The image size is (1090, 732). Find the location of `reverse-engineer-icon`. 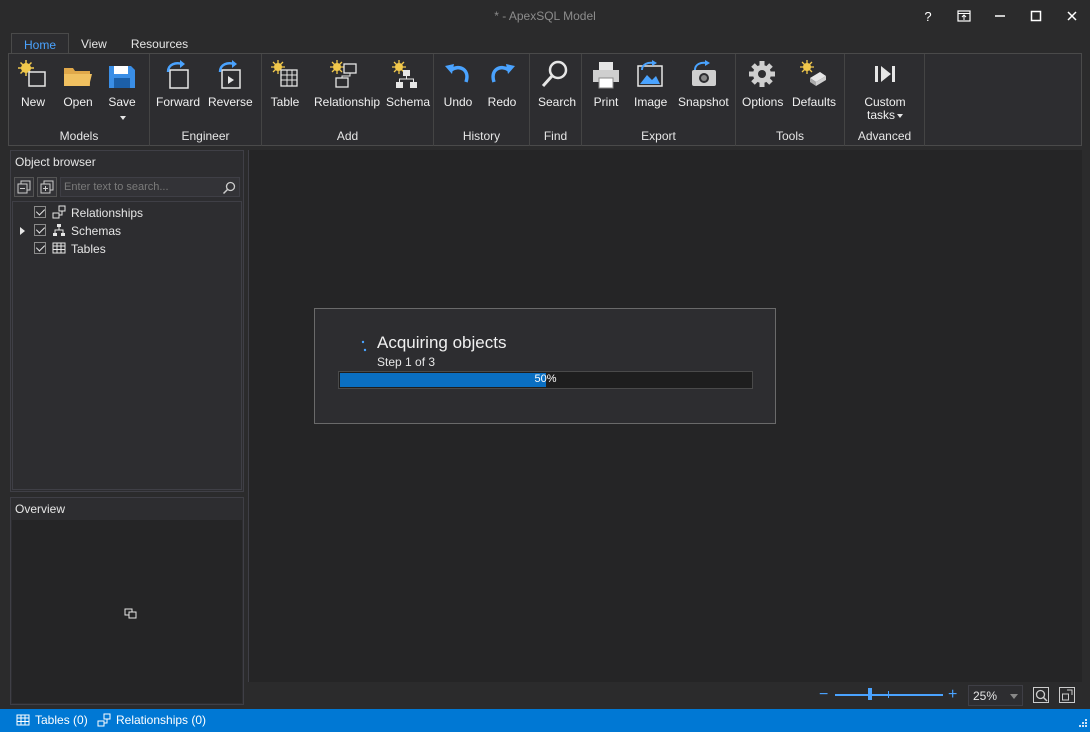

reverse-engineer-icon is located at coordinates (229, 74).